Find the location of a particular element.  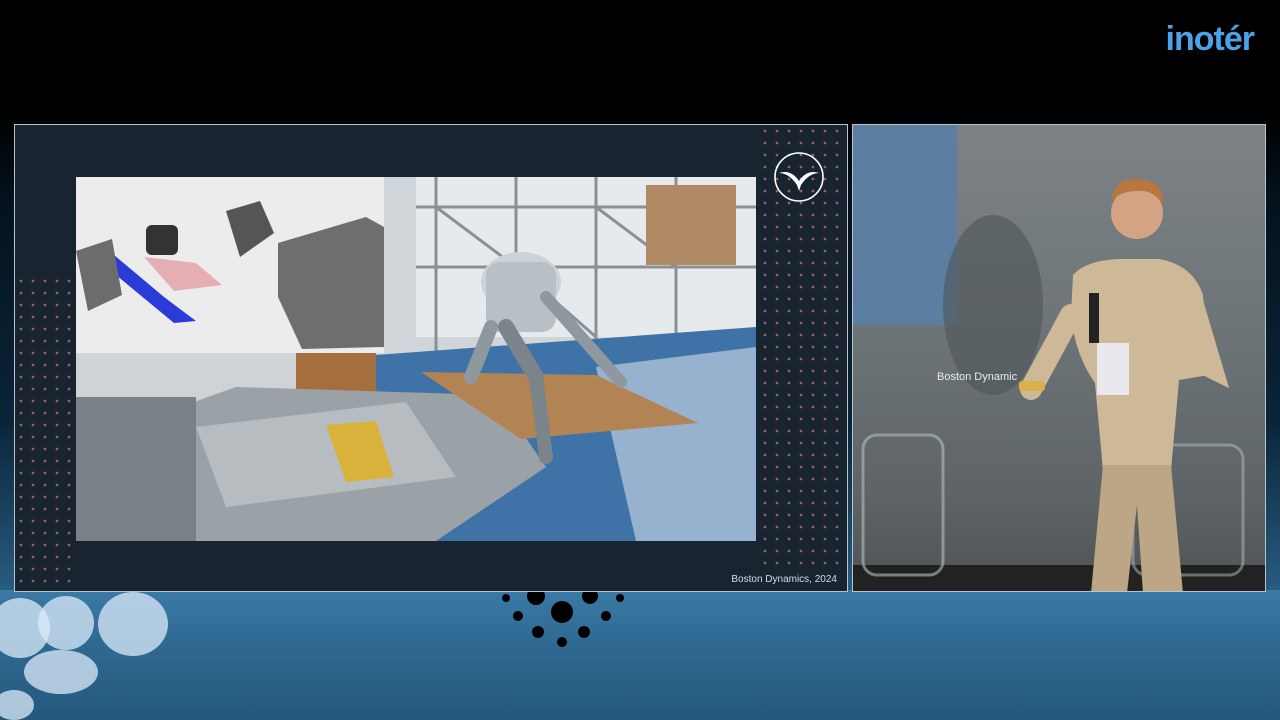

dot-pattern-watermark is located at coordinates (563, 618).